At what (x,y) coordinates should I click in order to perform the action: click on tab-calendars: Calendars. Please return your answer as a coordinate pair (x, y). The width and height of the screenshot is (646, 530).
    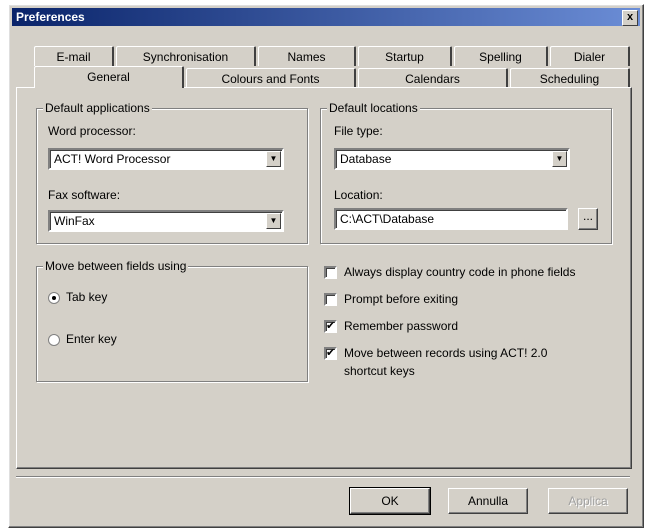
    Looking at the image, I should click on (433, 78).